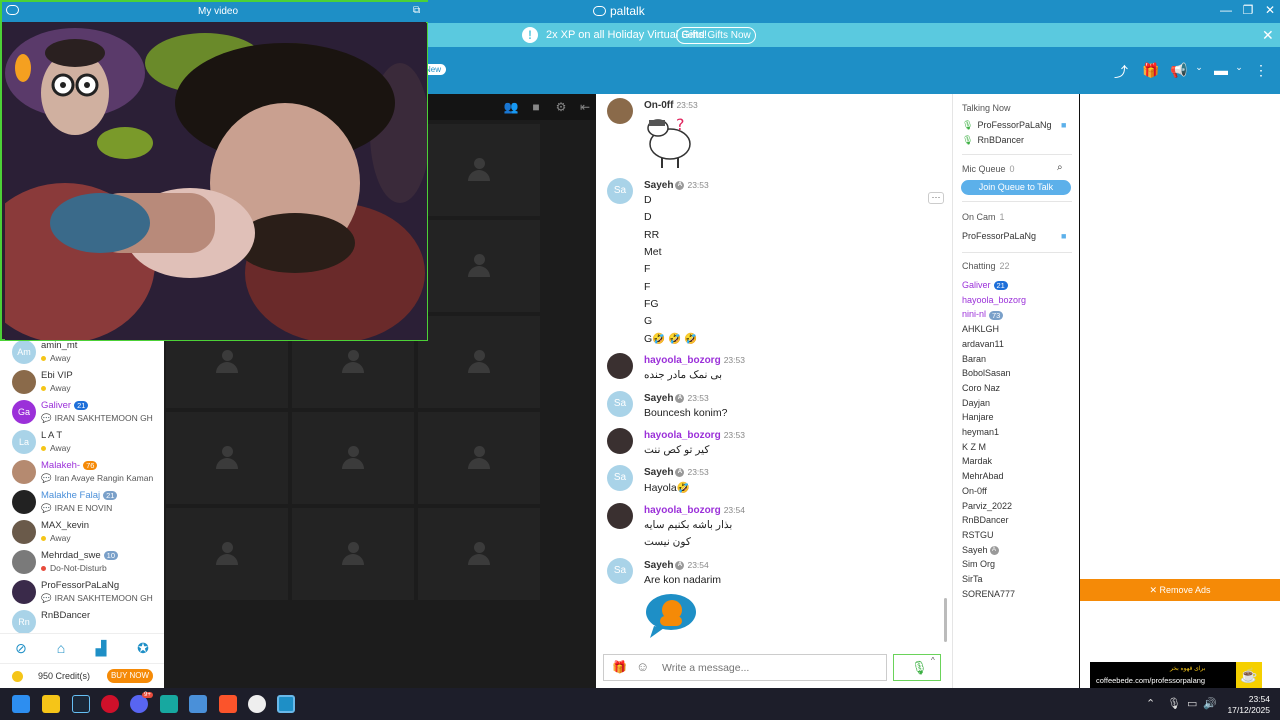  What do you see at coordinates (216, 12) in the screenshot?
I see `video-title-bar: My video ⧉` at bounding box center [216, 12].